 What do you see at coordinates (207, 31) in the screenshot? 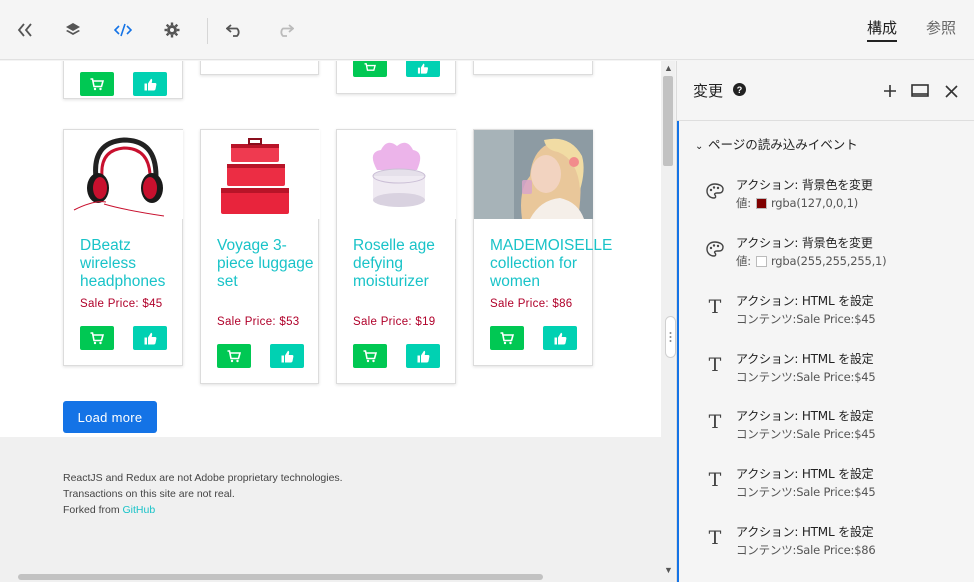
I see `toolbar-divider` at bounding box center [207, 31].